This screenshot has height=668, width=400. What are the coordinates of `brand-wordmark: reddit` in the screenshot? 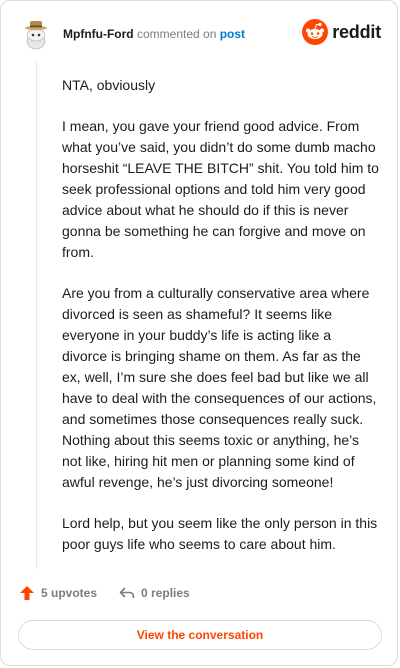 It's located at (356, 31).